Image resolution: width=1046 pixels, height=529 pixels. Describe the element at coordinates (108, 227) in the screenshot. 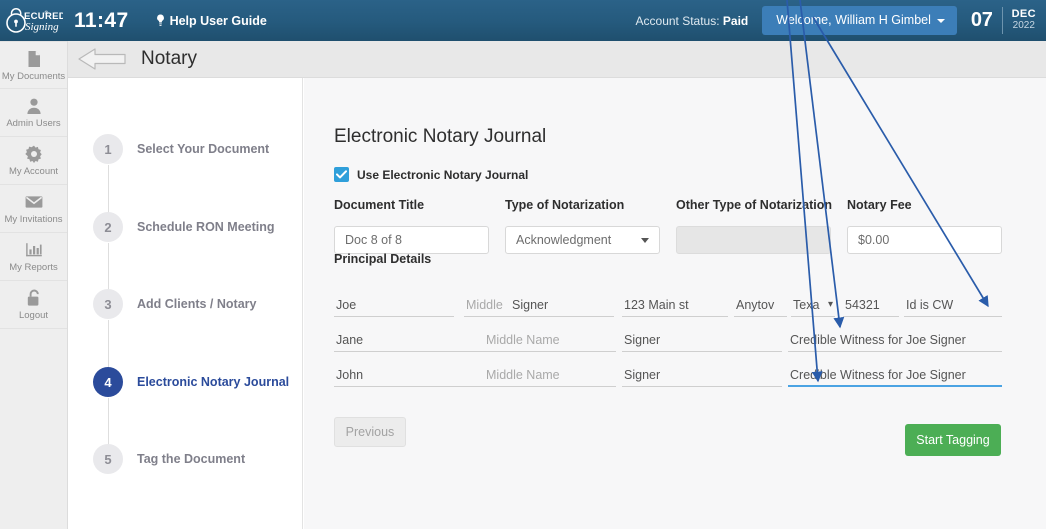

I see `step-2-number: 2` at that location.